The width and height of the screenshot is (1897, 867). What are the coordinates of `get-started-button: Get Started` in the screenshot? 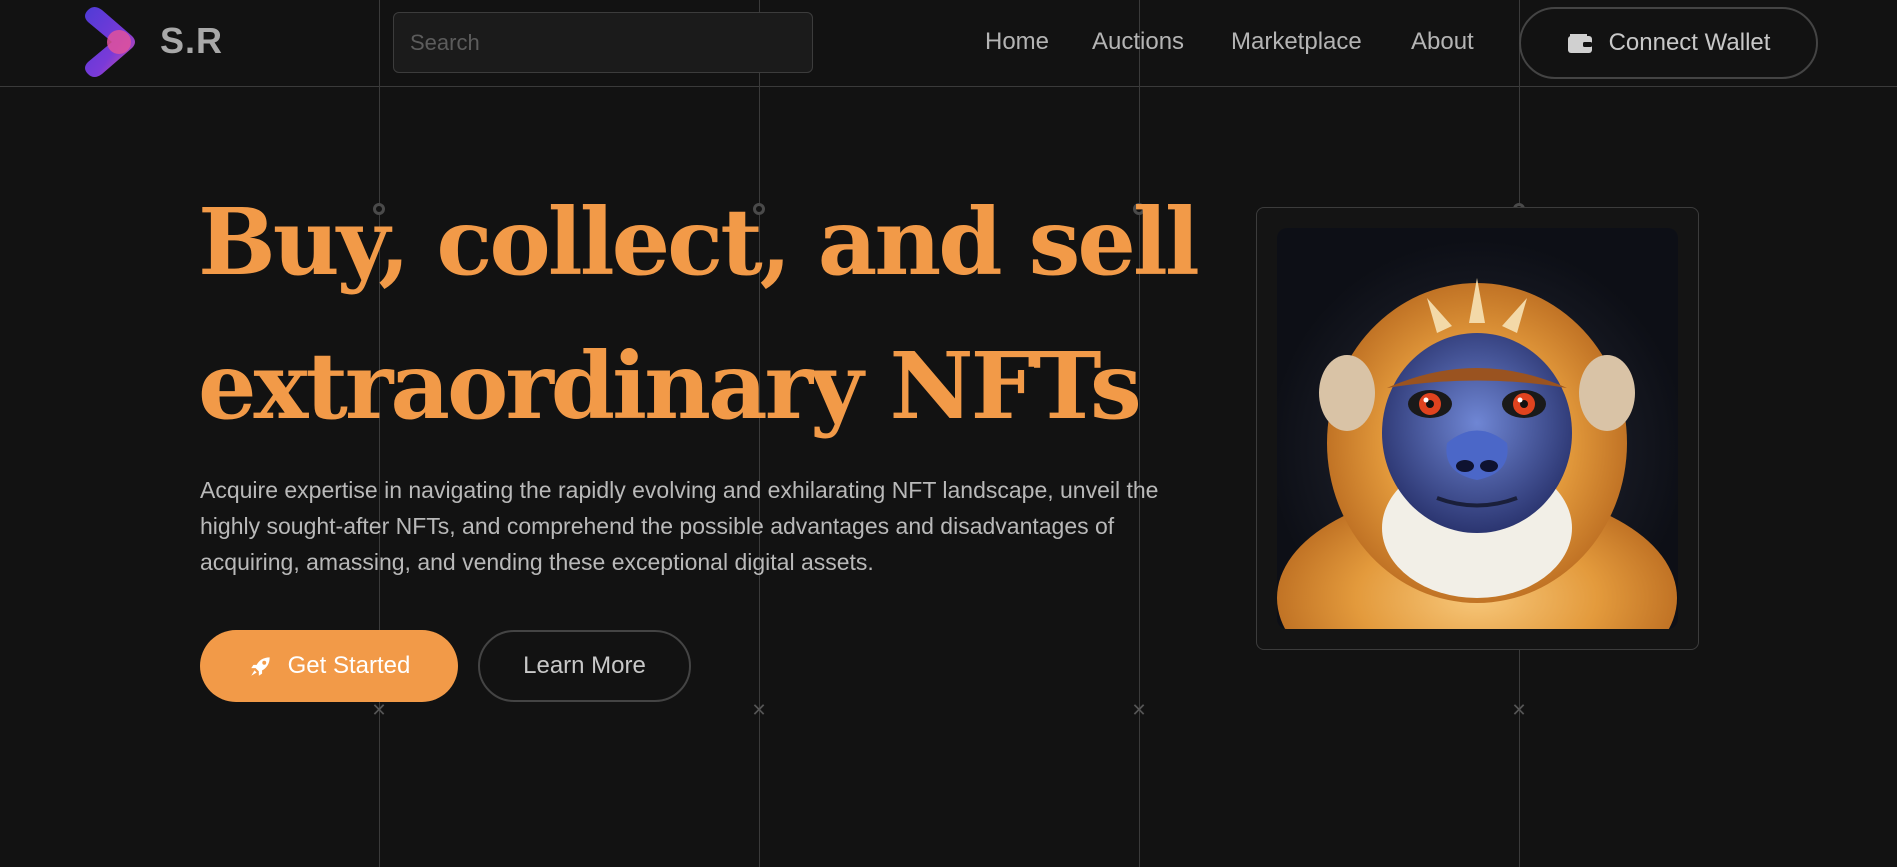 It's located at (329, 666).